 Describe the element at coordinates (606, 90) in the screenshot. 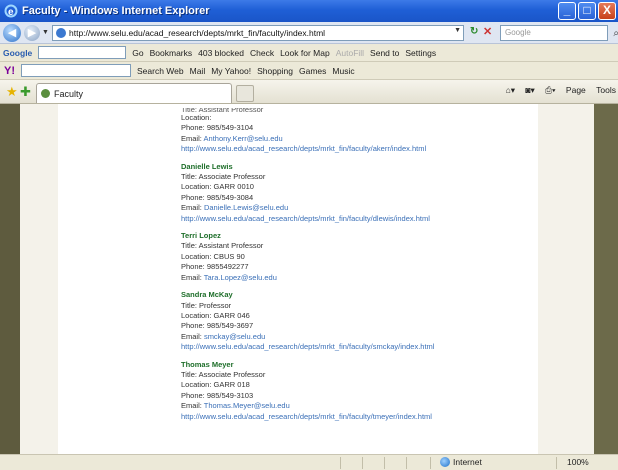

I see `tools-menu-button: Tools` at that location.